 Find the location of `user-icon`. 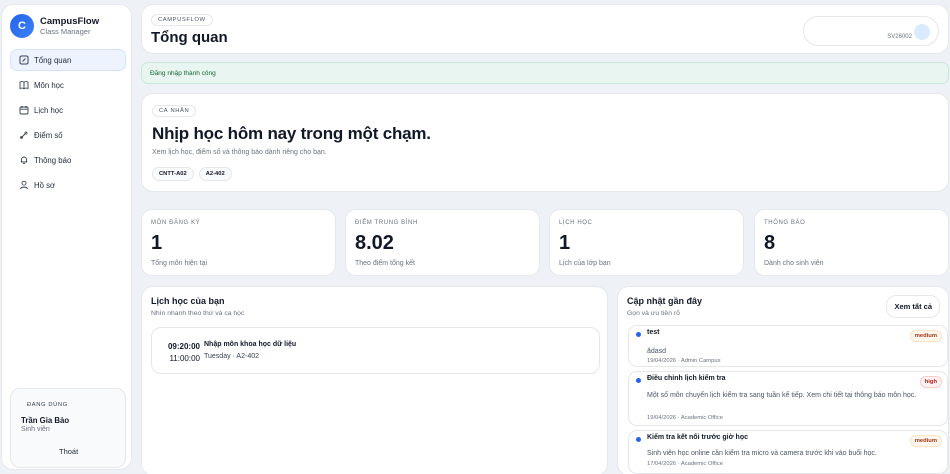

user-icon is located at coordinates (24, 185).